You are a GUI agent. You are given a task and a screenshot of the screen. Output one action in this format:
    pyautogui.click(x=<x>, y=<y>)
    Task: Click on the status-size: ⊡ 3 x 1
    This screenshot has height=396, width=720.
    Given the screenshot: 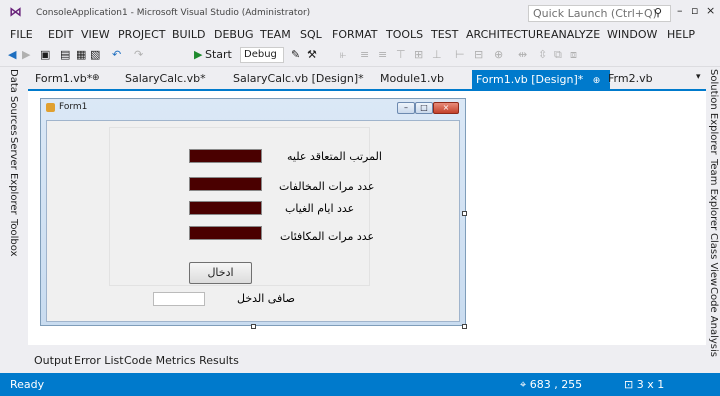 What is the action you would take?
    pyautogui.click(x=644, y=384)
    